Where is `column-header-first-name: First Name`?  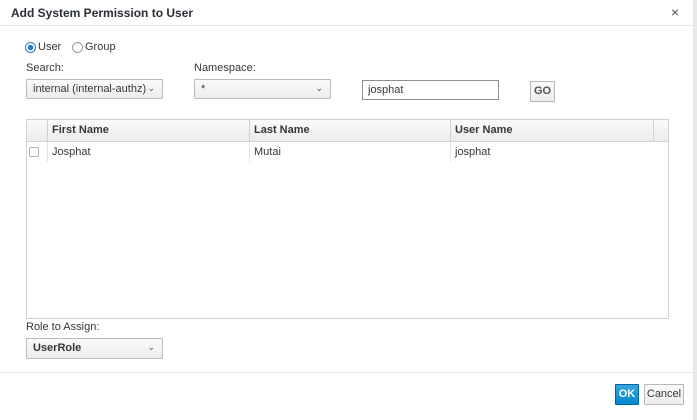 column-header-first-name: First Name is located at coordinates (148, 130).